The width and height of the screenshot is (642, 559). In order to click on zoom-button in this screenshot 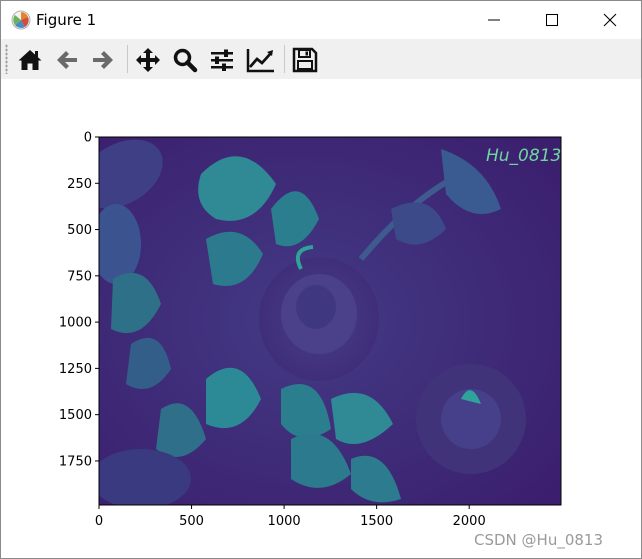, I will do `click(185, 60)`.